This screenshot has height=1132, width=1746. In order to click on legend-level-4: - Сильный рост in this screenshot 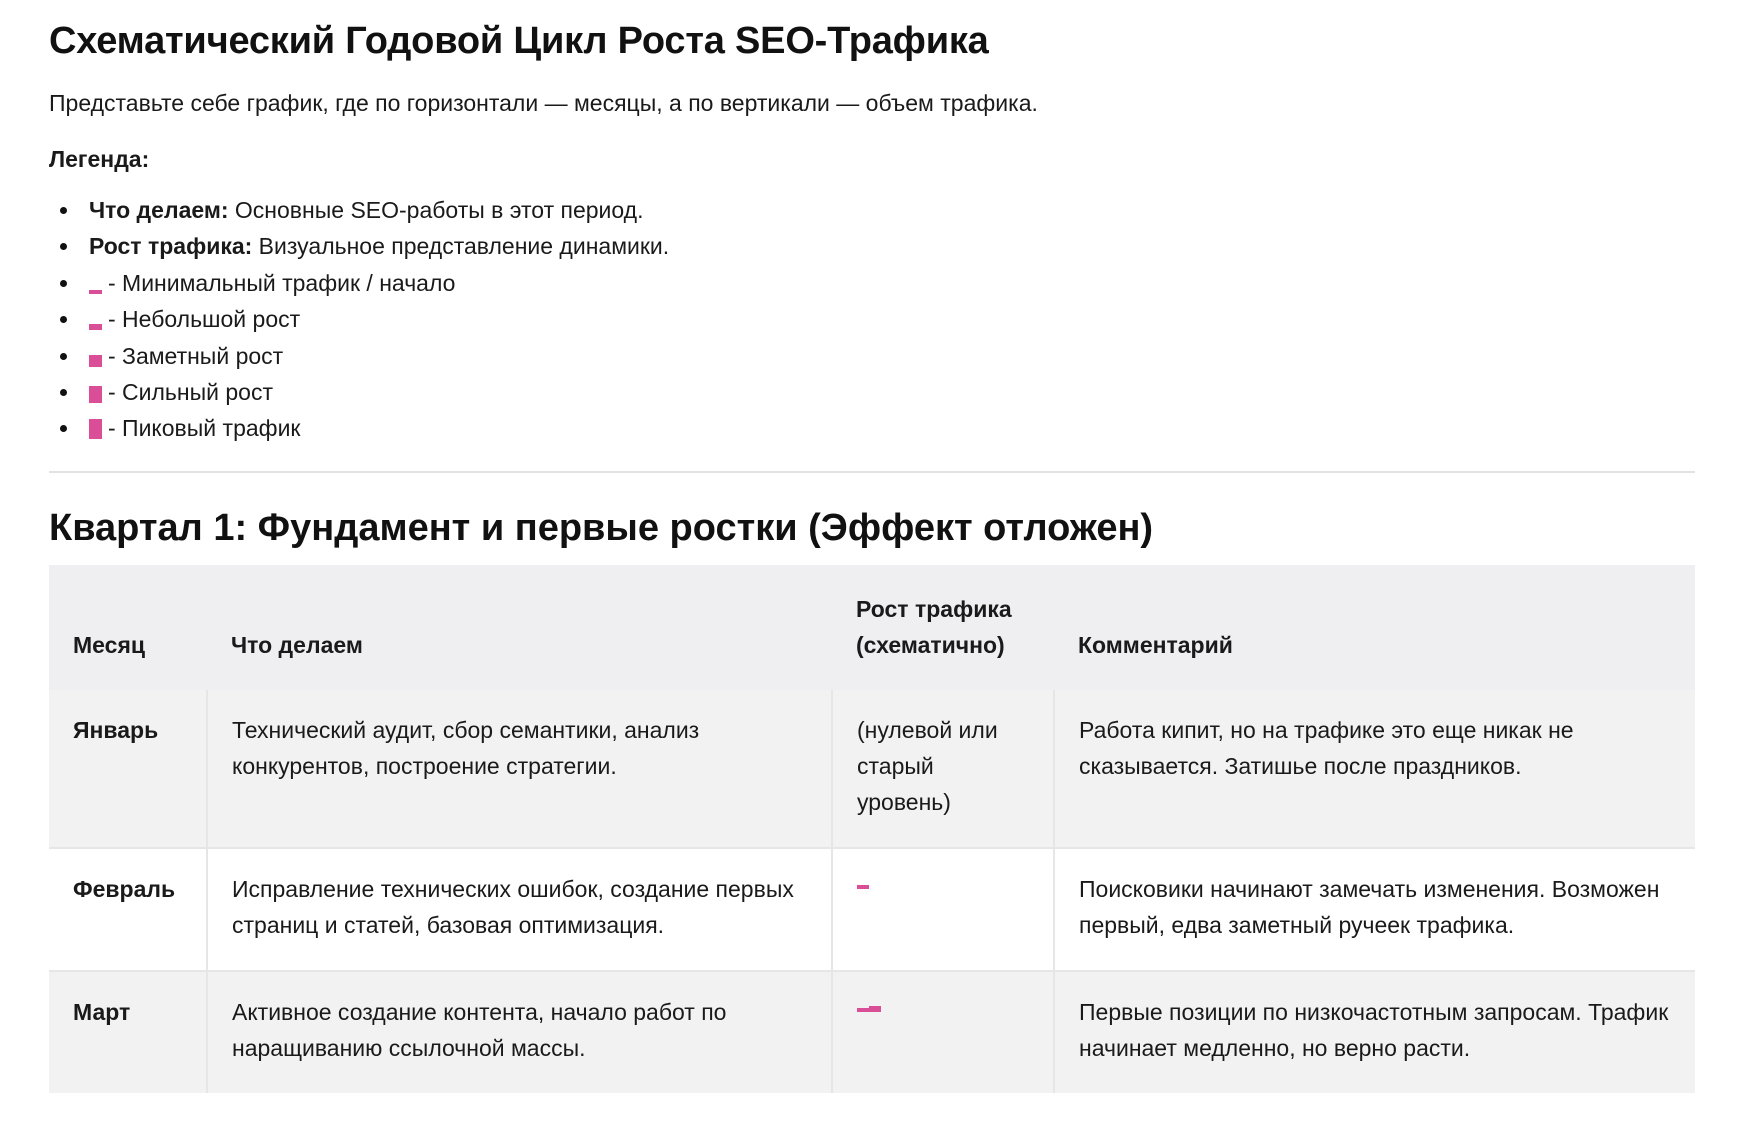, I will do `click(903, 392)`.